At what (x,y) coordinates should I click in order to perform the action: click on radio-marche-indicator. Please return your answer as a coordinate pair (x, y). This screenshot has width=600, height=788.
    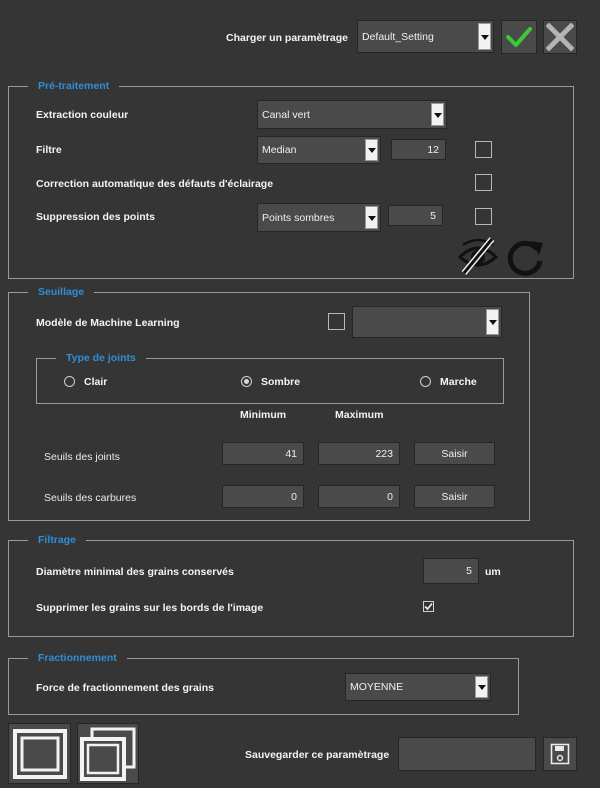
    Looking at the image, I should click on (425, 381).